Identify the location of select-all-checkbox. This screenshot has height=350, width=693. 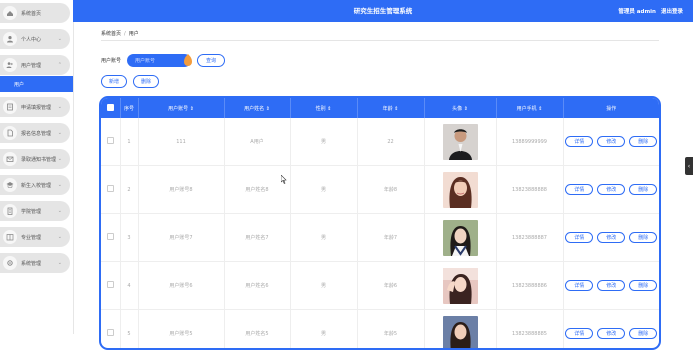
(110, 107).